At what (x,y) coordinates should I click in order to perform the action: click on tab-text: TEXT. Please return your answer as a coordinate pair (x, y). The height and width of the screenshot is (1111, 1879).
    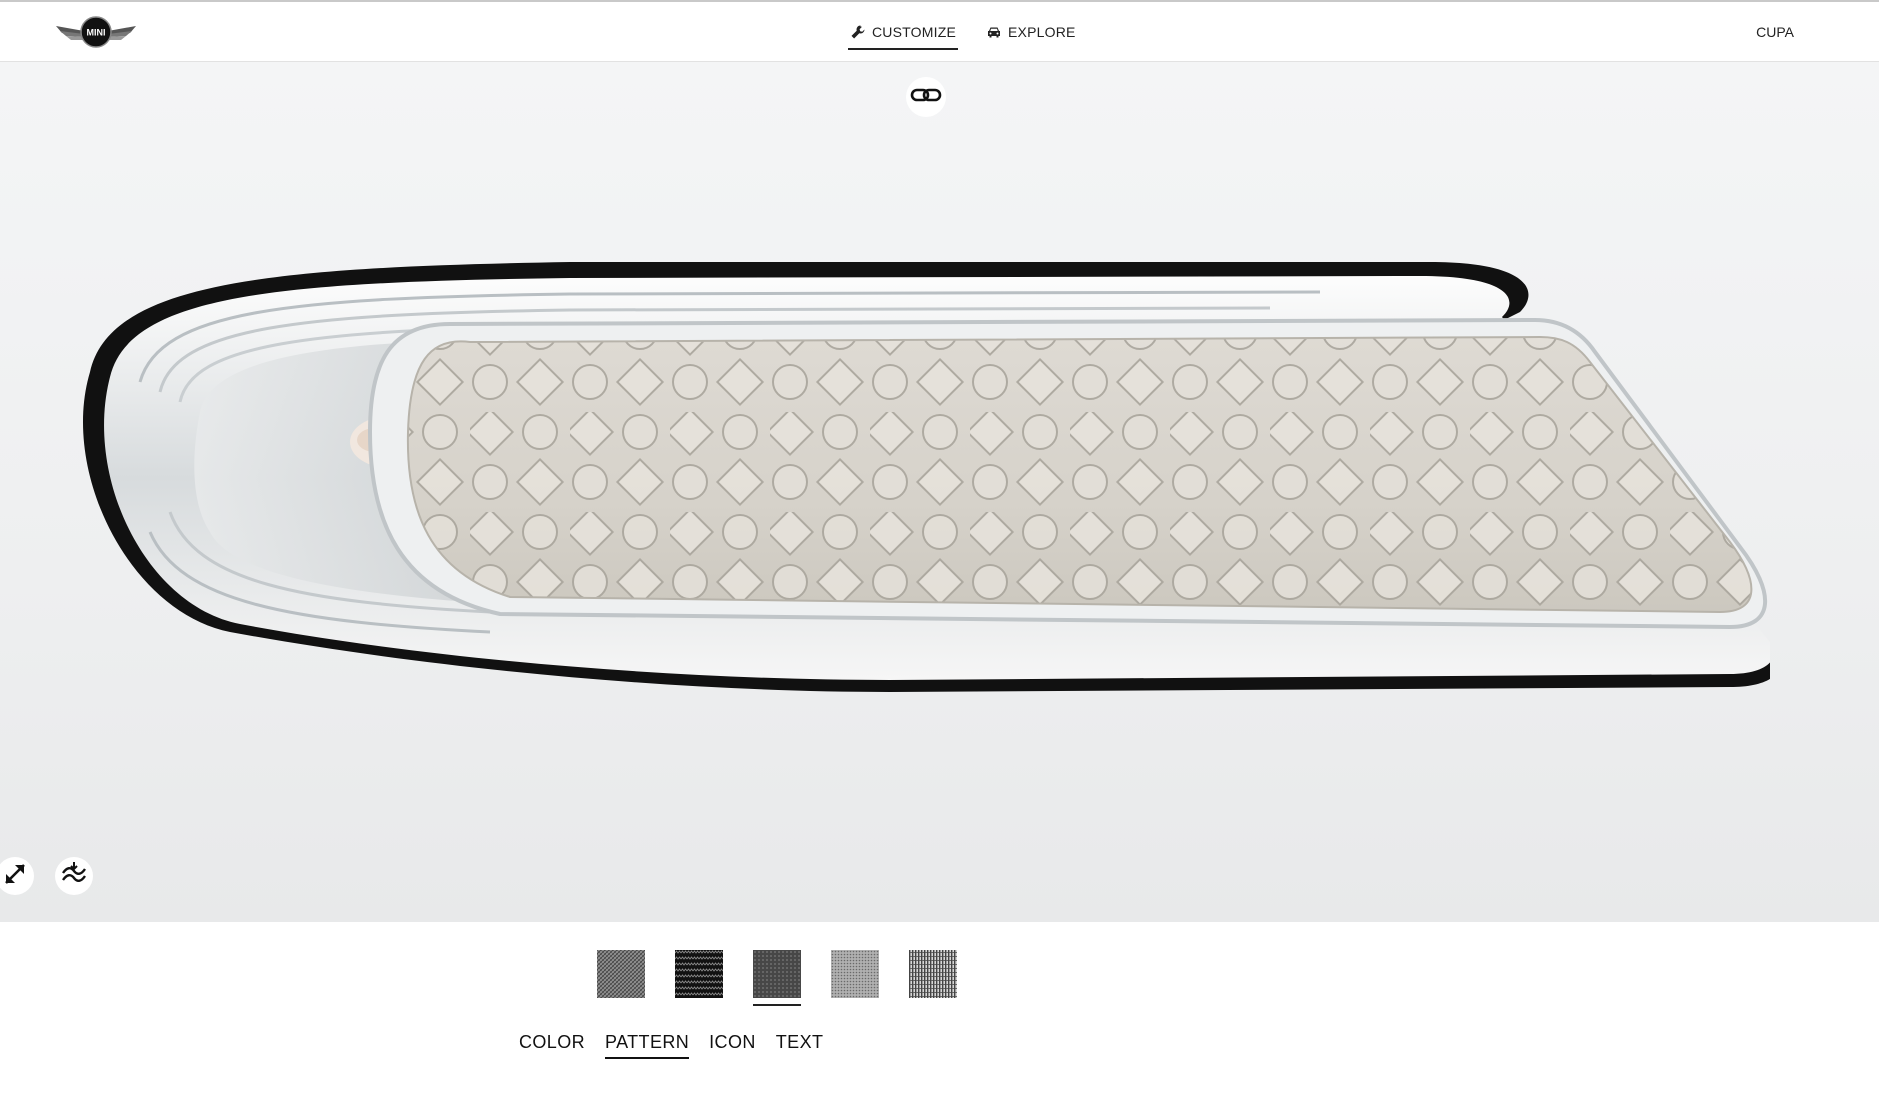
    Looking at the image, I should click on (800, 1045).